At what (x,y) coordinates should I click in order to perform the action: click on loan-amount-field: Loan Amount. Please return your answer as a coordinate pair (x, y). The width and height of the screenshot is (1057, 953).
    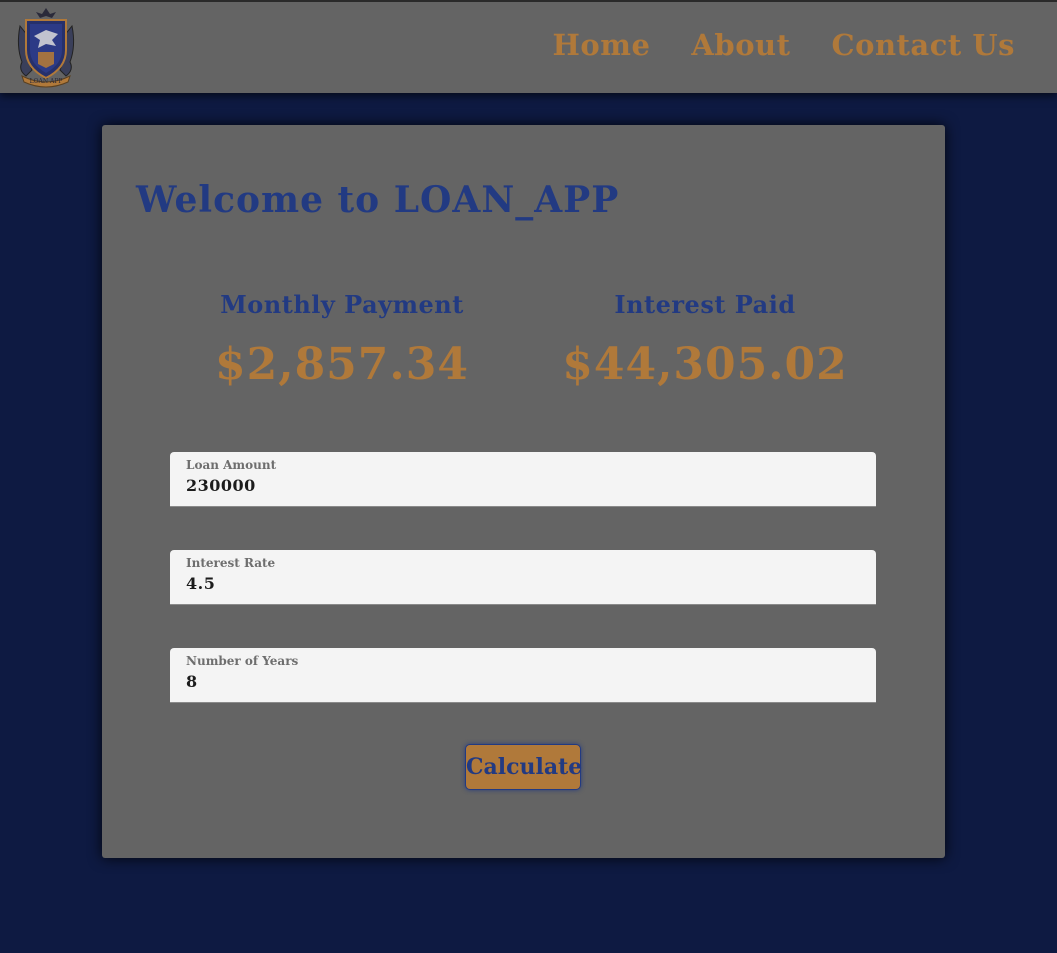
    Looking at the image, I should click on (523, 479).